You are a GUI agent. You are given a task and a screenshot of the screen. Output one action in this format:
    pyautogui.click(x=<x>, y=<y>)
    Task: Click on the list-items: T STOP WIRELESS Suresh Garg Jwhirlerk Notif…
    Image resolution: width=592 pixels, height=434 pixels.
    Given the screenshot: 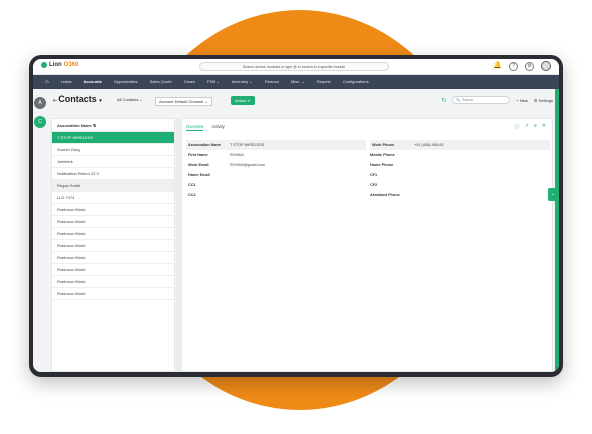 What is the action you would take?
    pyautogui.click(x=113, y=216)
    